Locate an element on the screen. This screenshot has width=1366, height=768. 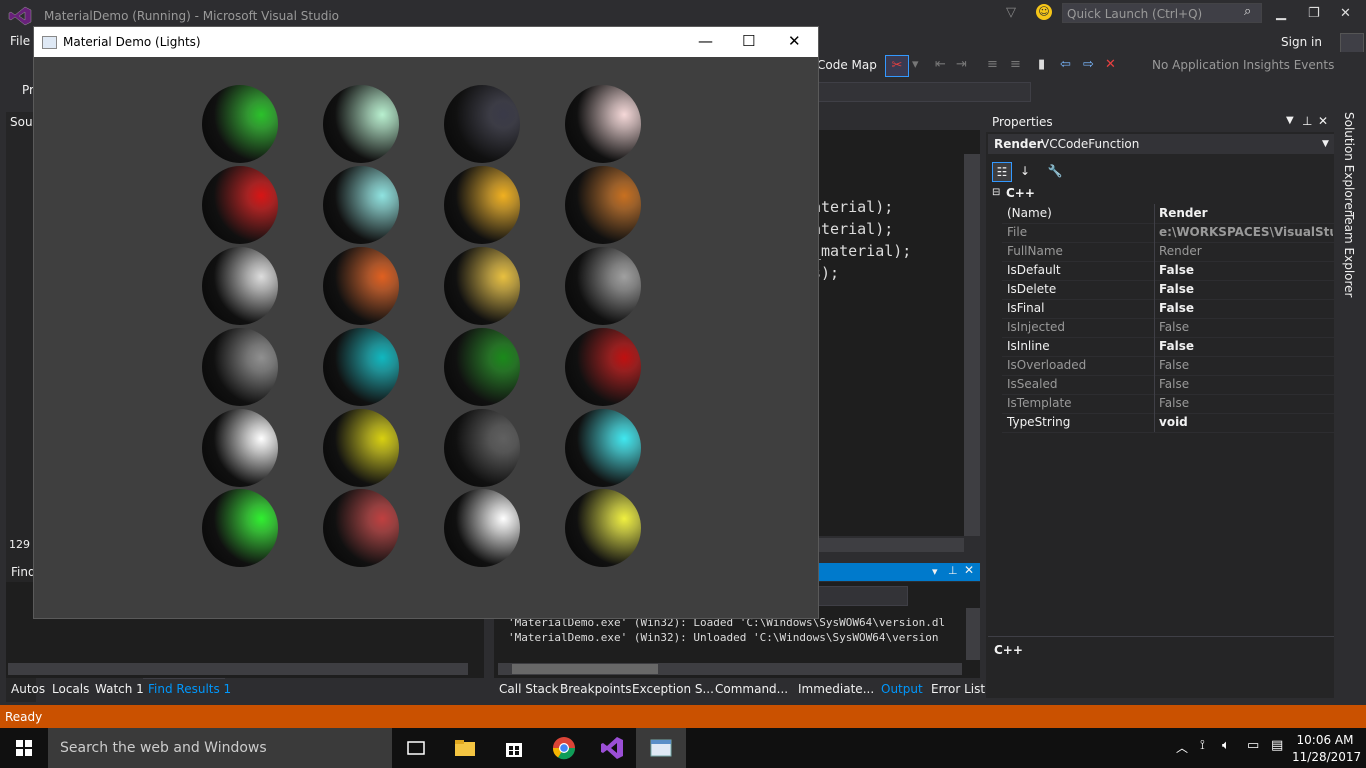
quick-launch-input: Quick Launch (Ctrl+Q) is located at coordinates (1162, 13).